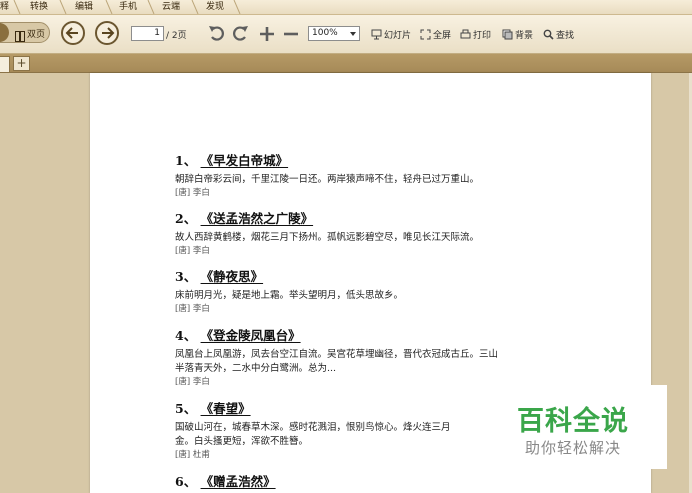 The image size is (692, 493). I want to click on poem-title: 2、 《送孟浩然之广陵》, so click(244, 218).